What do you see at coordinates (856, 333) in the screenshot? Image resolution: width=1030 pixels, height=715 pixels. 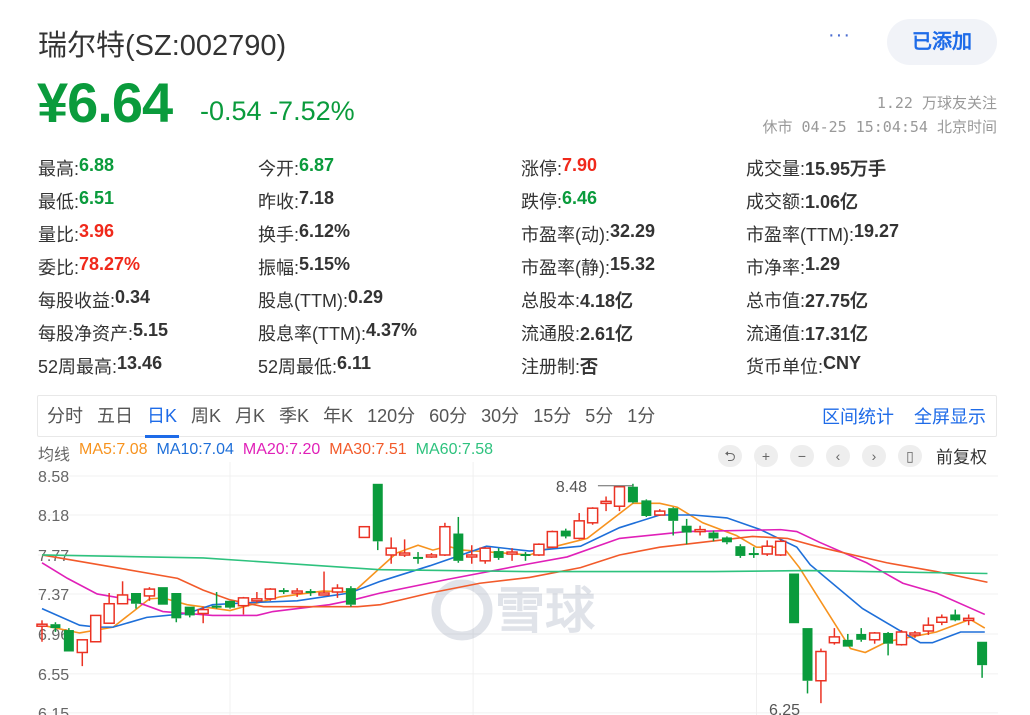 I see `stat-item: 流通值: 17.31亿` at bounding box center [856, 333].